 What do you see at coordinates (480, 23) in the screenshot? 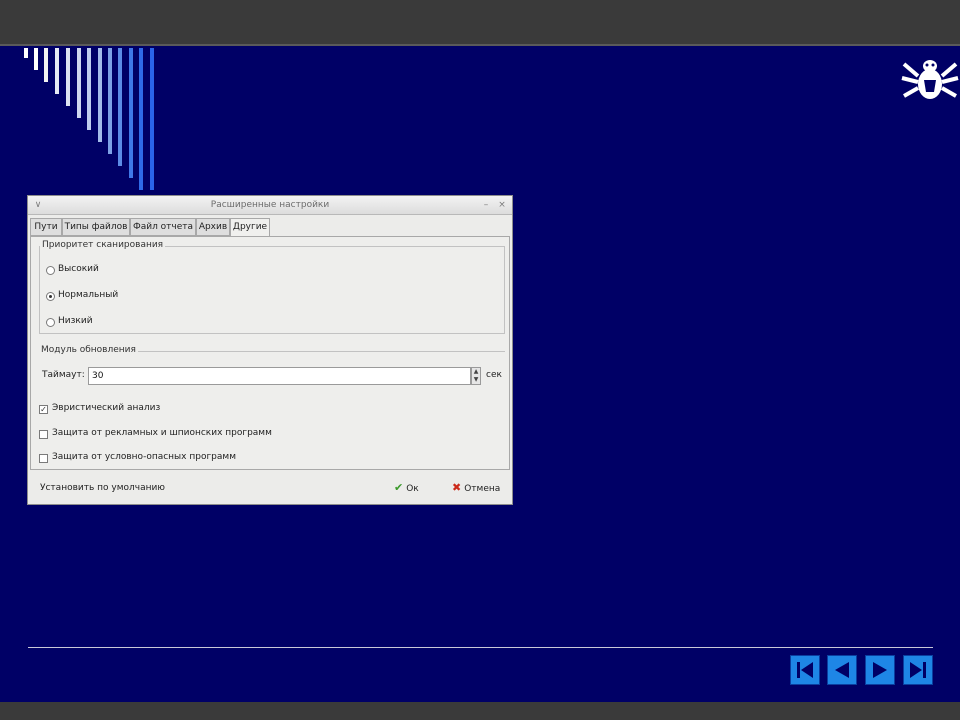
I see `top-bar` at bounding box center [480, 23].